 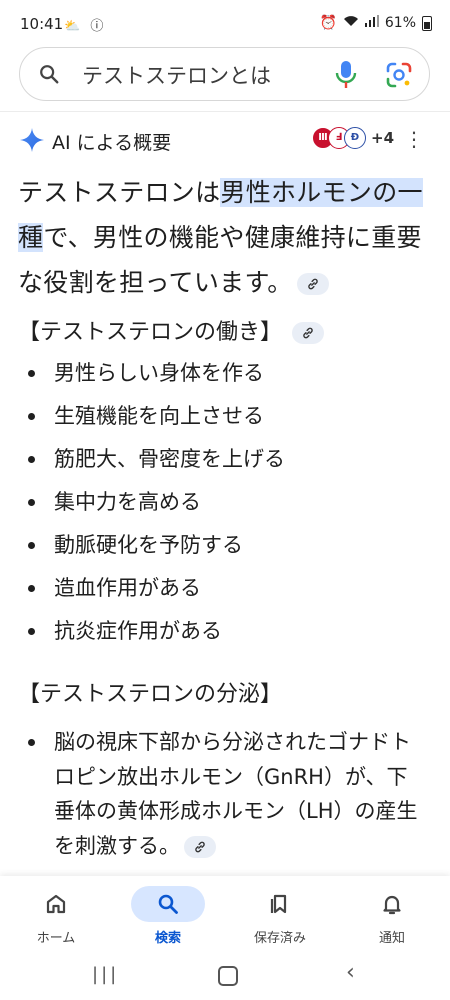 What do you see at coordinates (56, 904) in the screenshot?
I see `home-icon` at bounding box center [56, 904].